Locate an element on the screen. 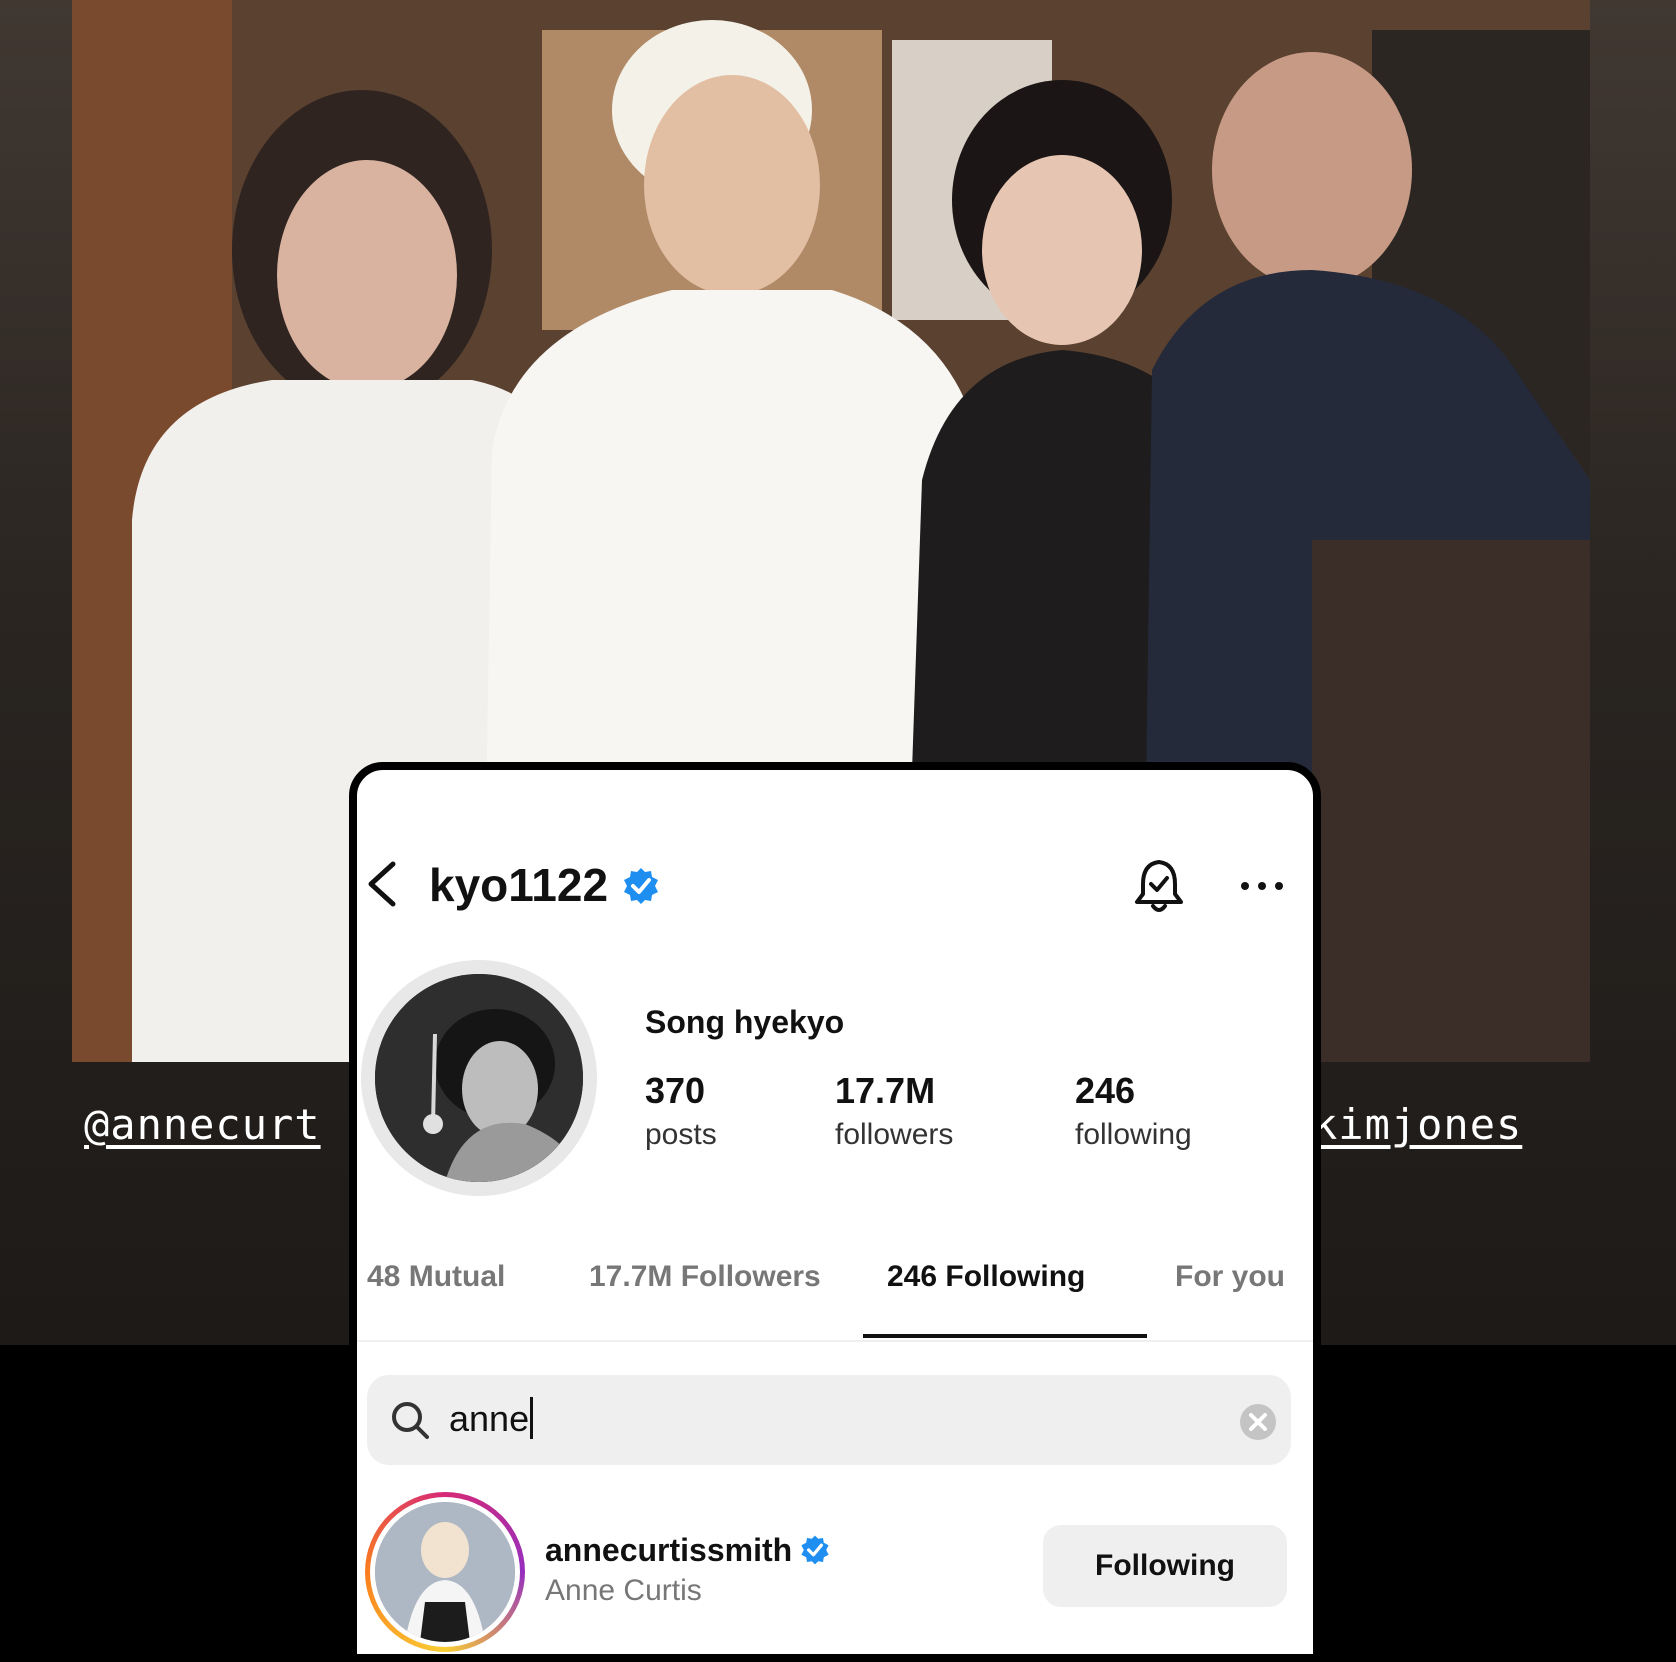  posts-stat: 370 posts is located at coordinates (681, 1111).